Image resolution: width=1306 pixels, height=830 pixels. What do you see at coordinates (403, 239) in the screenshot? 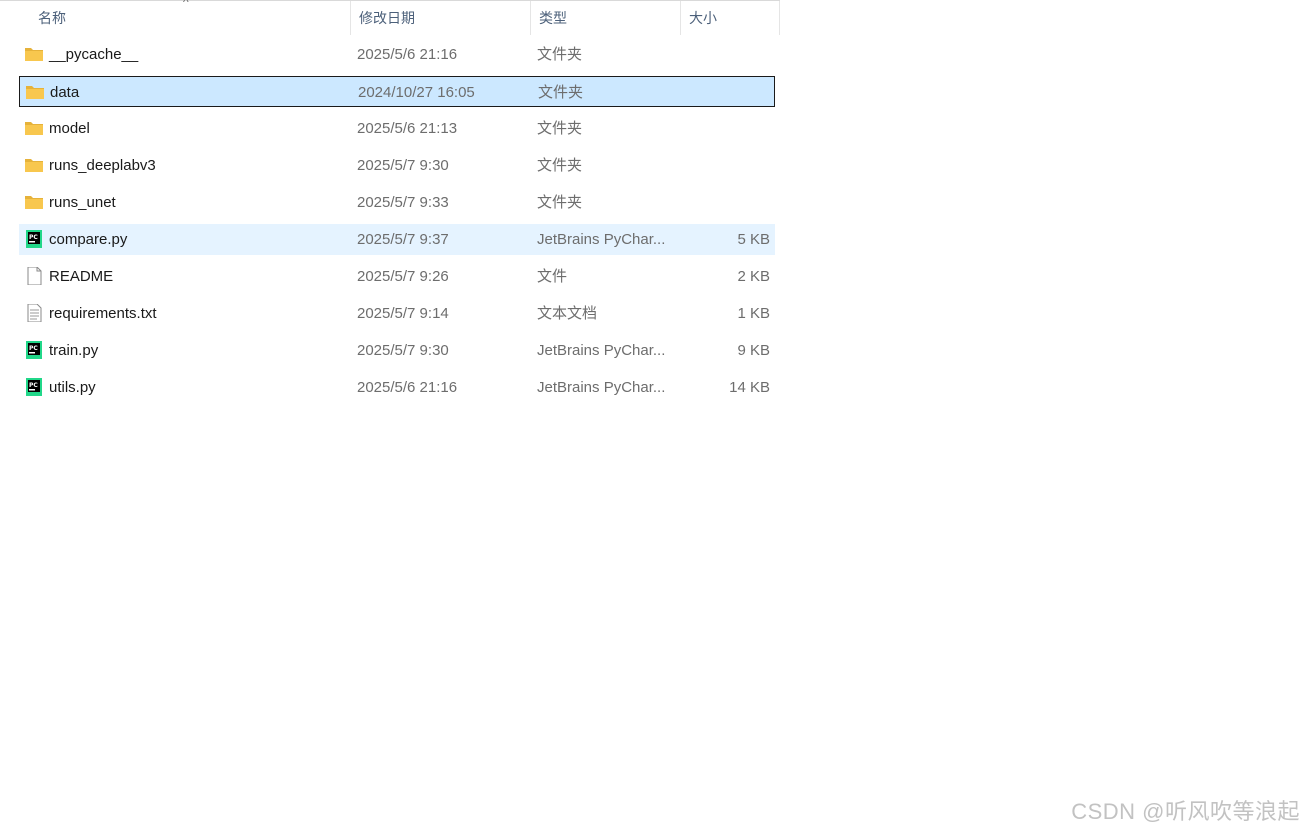
I see `file-modified-date: 2025/5/7 9:37` at bounding box center [403, 239].